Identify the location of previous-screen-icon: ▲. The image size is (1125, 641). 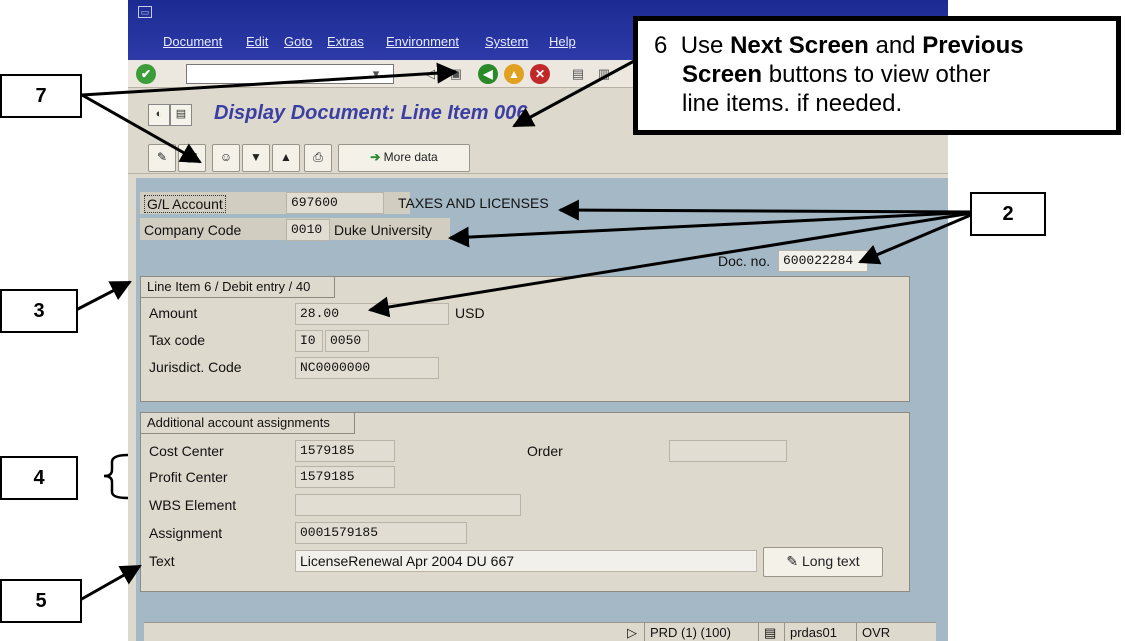
(286, 158).